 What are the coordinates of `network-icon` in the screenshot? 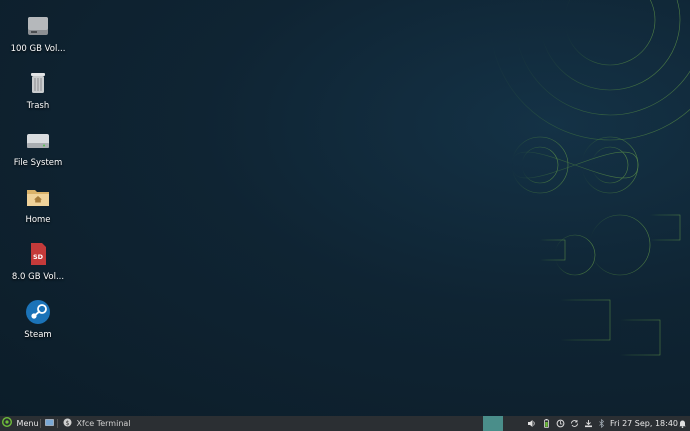 It's located at (588, 423).